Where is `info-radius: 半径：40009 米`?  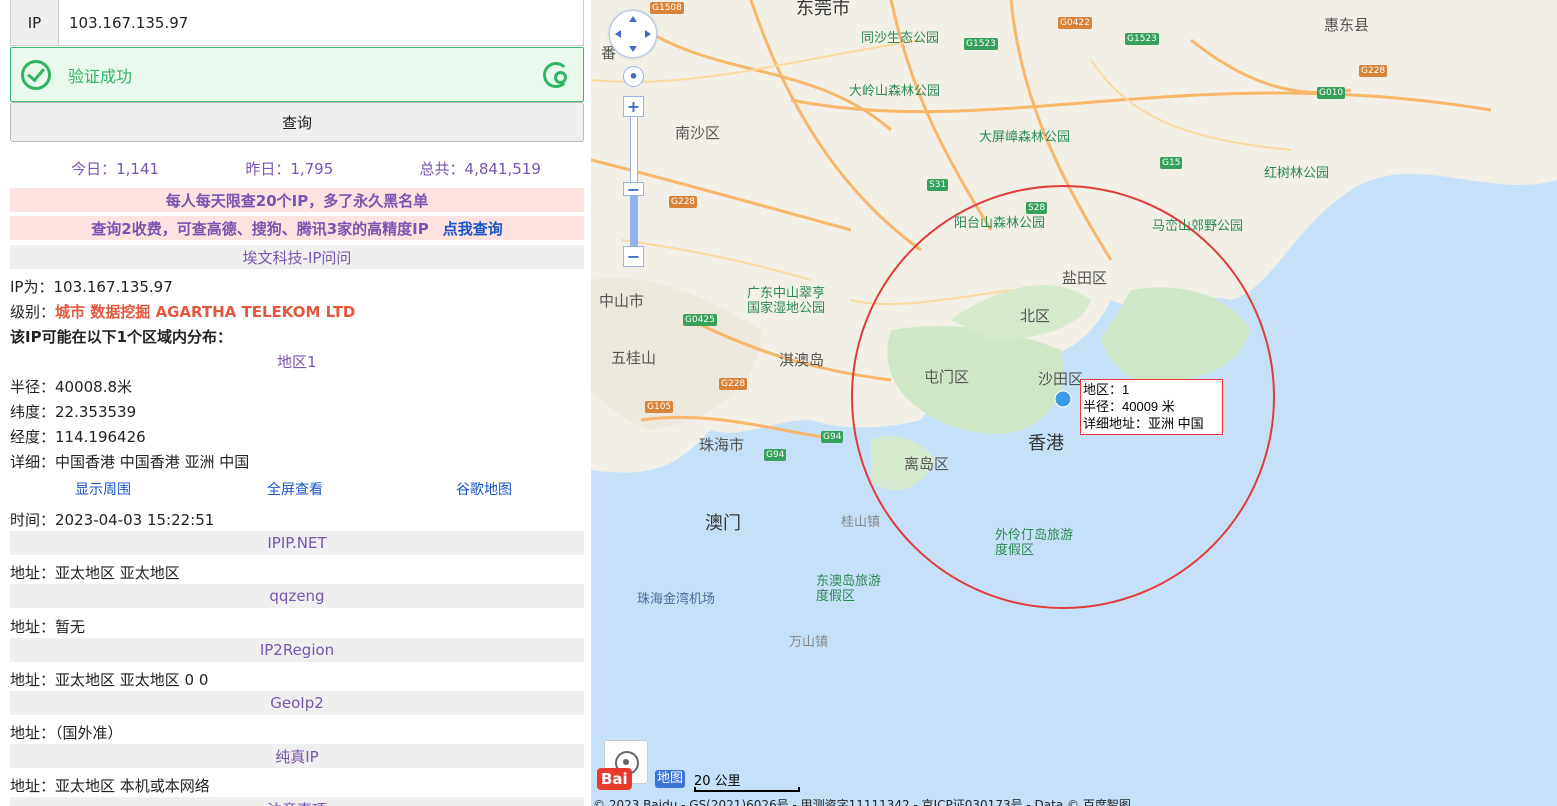
info-radius: 半径：40009 米 is located at coordinates (1129, 406).